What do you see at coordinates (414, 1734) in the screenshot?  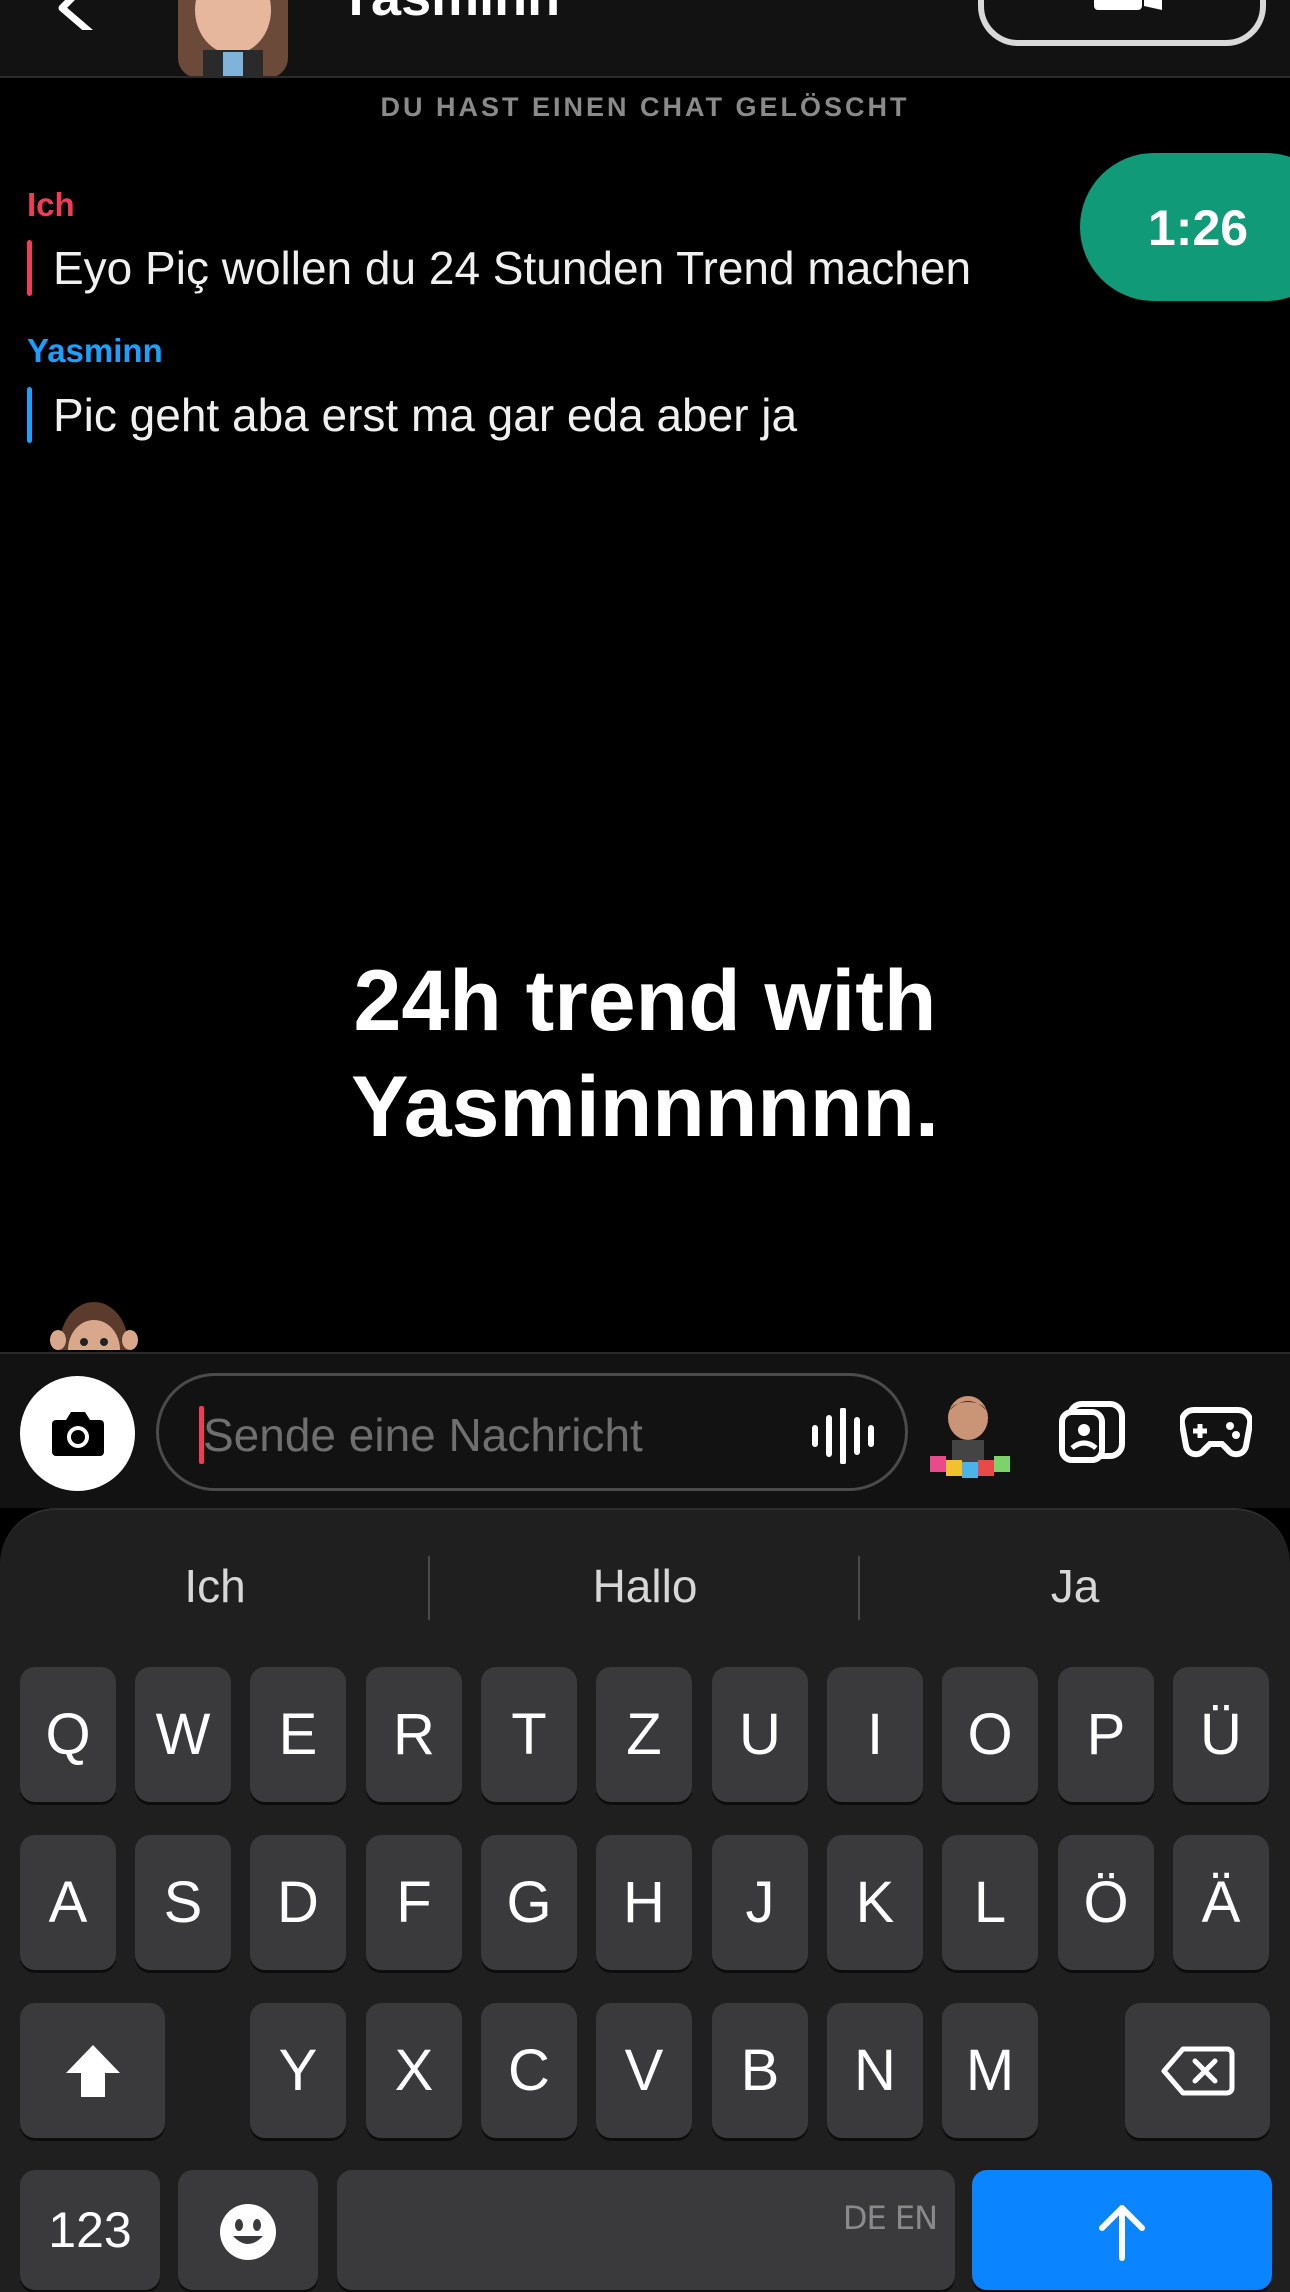 I see `key-r: R` at bounding box center [414, 1734].